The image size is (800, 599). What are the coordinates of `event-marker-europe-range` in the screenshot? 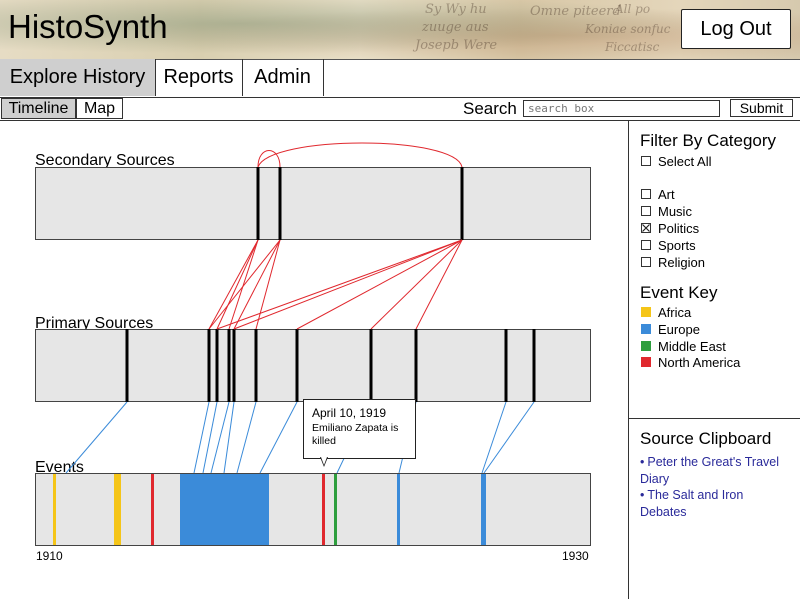 It's located at (224, 509).